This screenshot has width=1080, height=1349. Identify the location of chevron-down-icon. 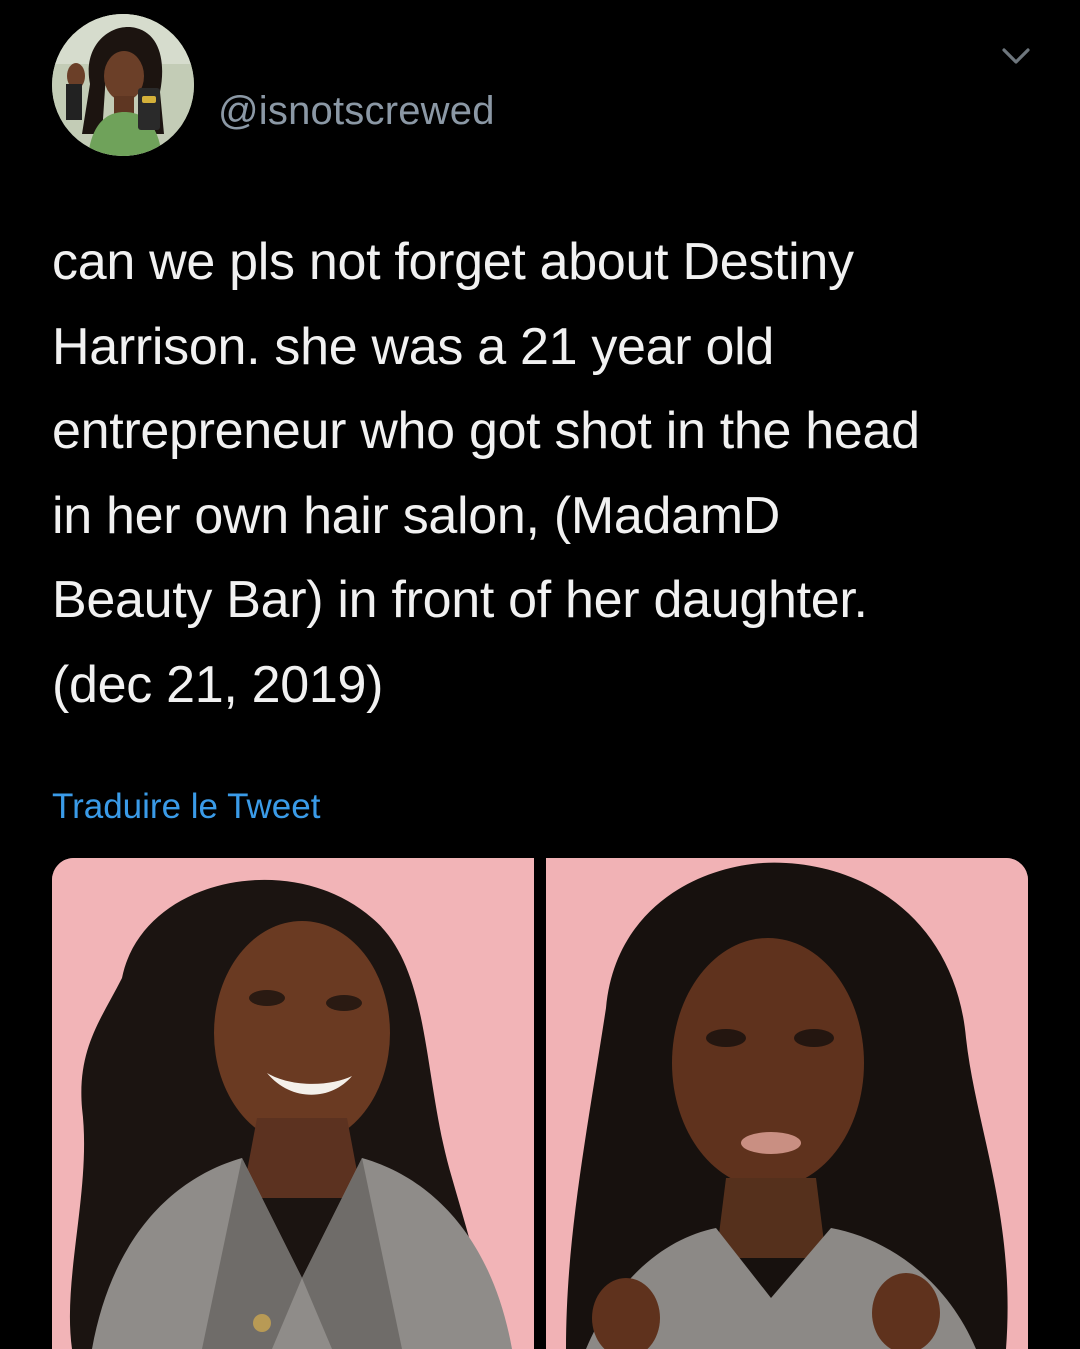
(1016, 57).